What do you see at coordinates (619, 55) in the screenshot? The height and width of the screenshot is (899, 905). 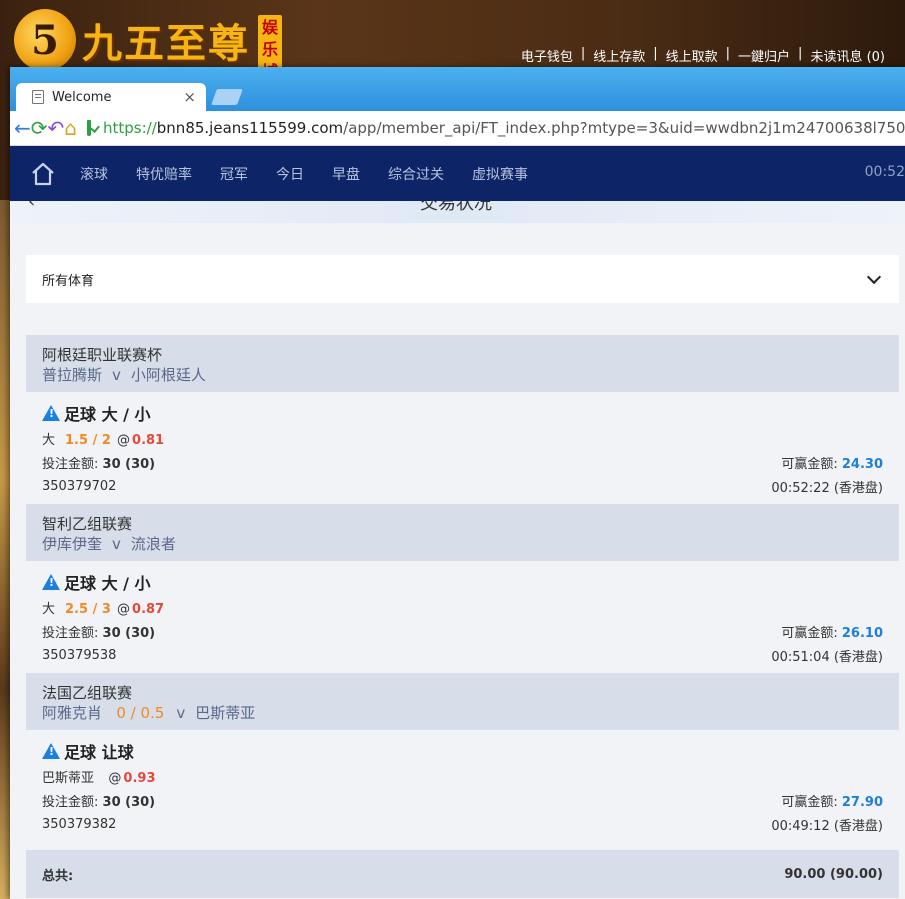 I see `link-deposit: 线上存款` at bounding box center [619, 55].